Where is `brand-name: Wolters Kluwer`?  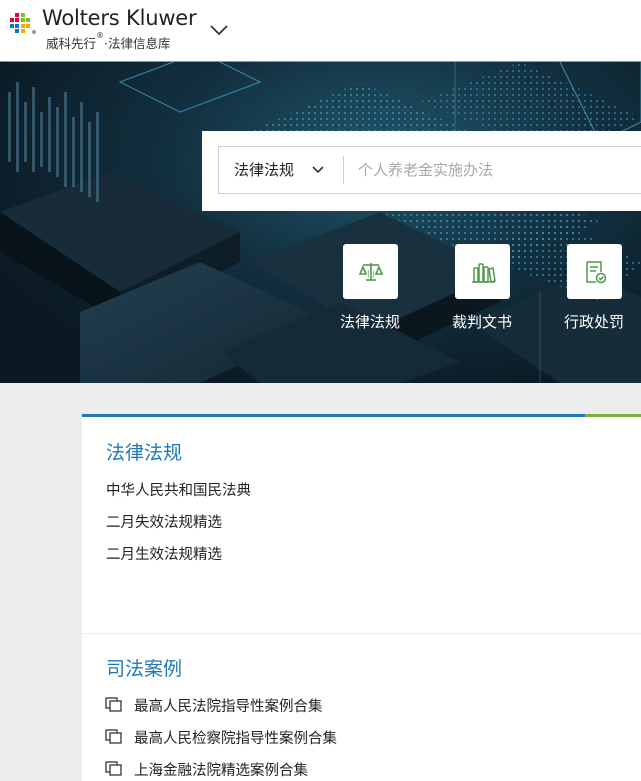
brand-name: Wolters Kluwer is located at coordinates (119, 18).